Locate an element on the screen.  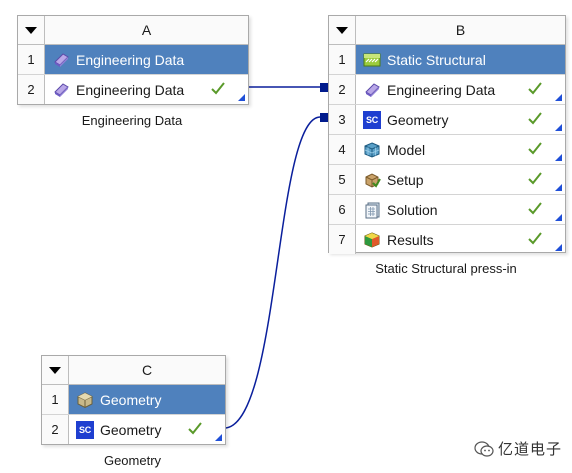
setup-icon is located at coordinates (373, 180).